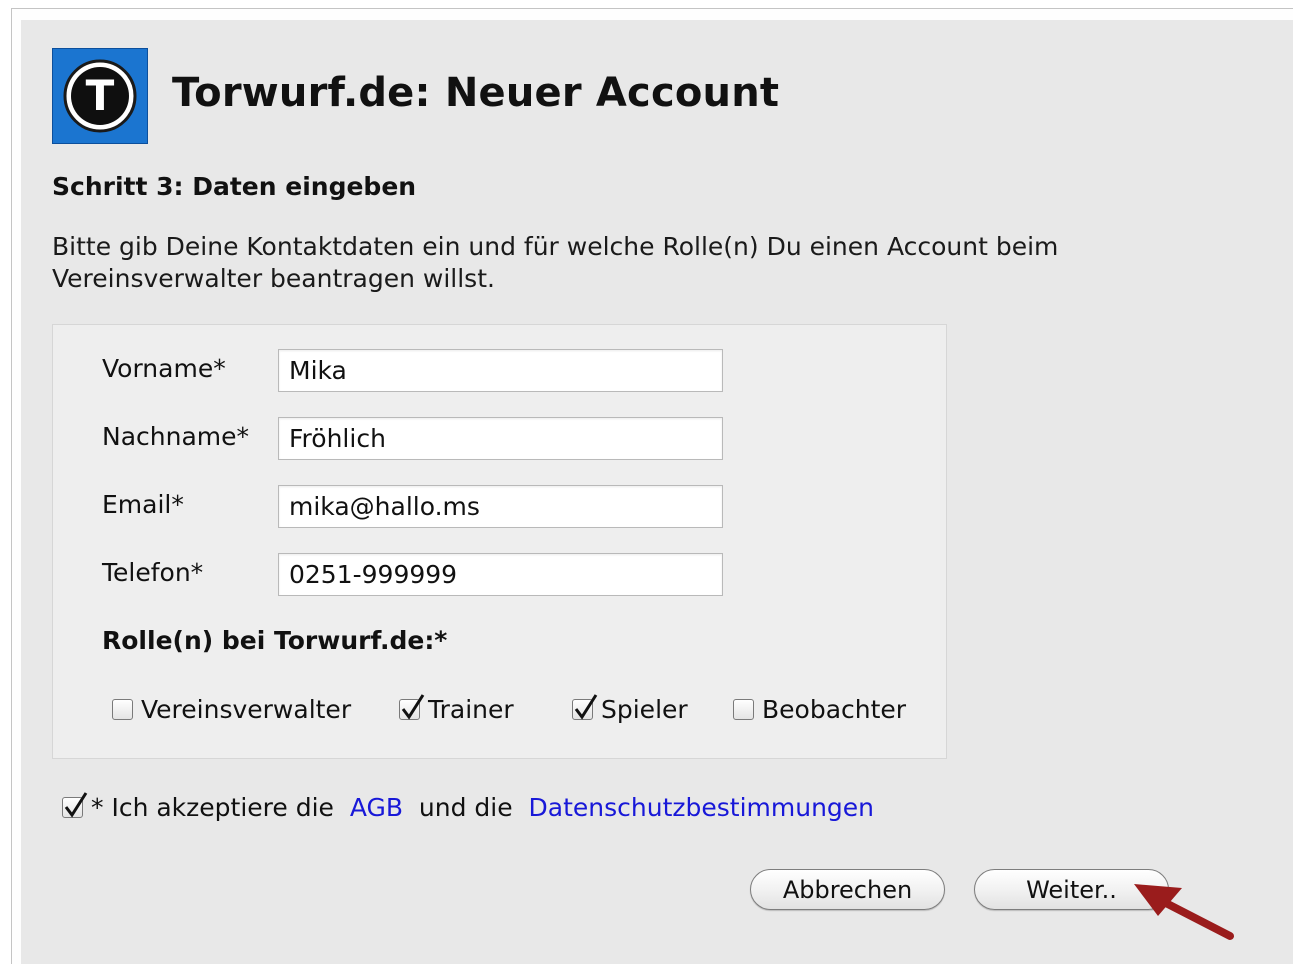  What do you see at coordinates (500, 574) in the screenshot?
I see `phone-field` at bounding box center [500, 574].